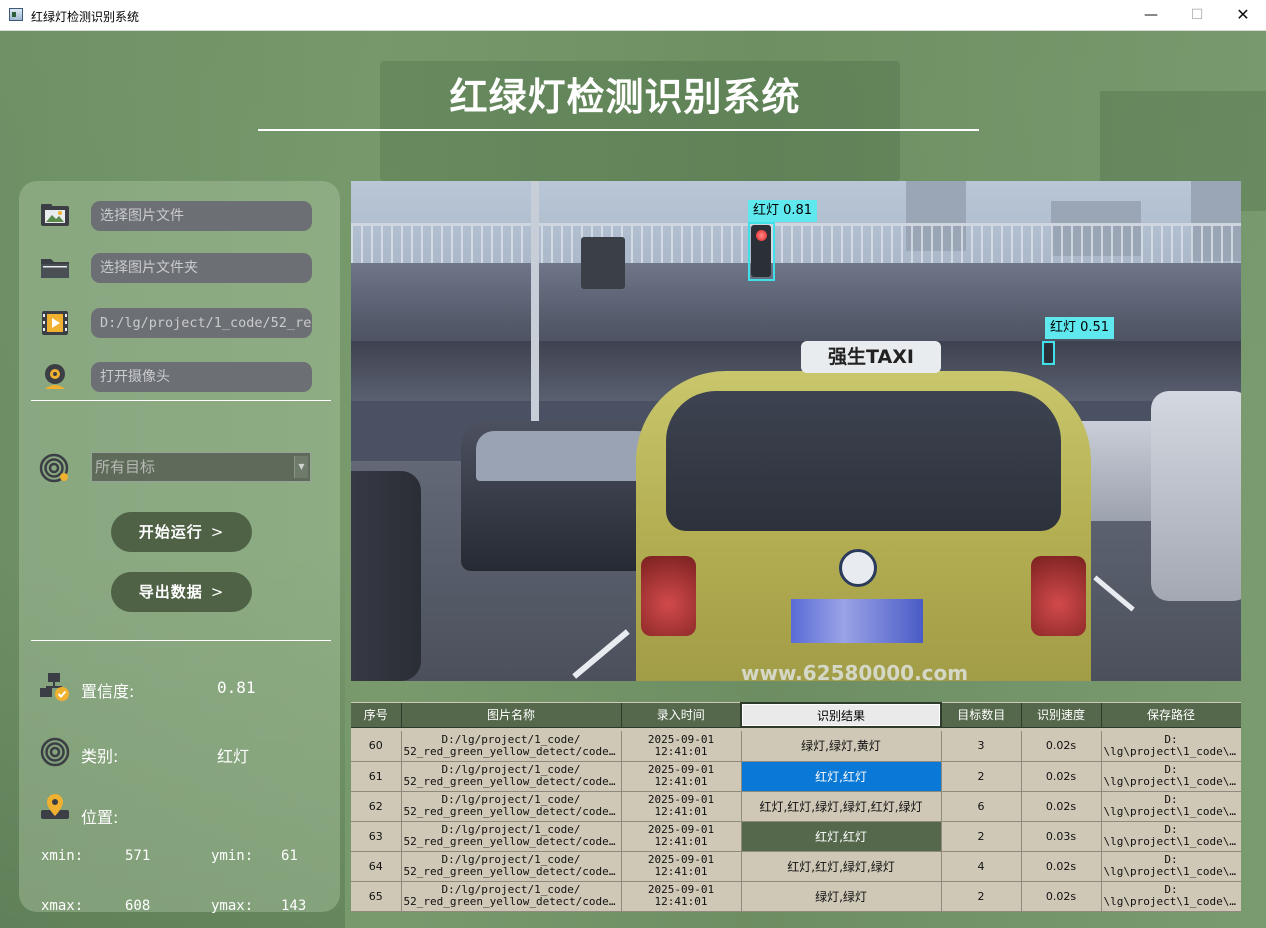 The width and height of the screenshot is (1266, 928). Describe the element at coordinates (301, 467) in the screenshot. I see `chevron-down-icon: ▼` at that location.